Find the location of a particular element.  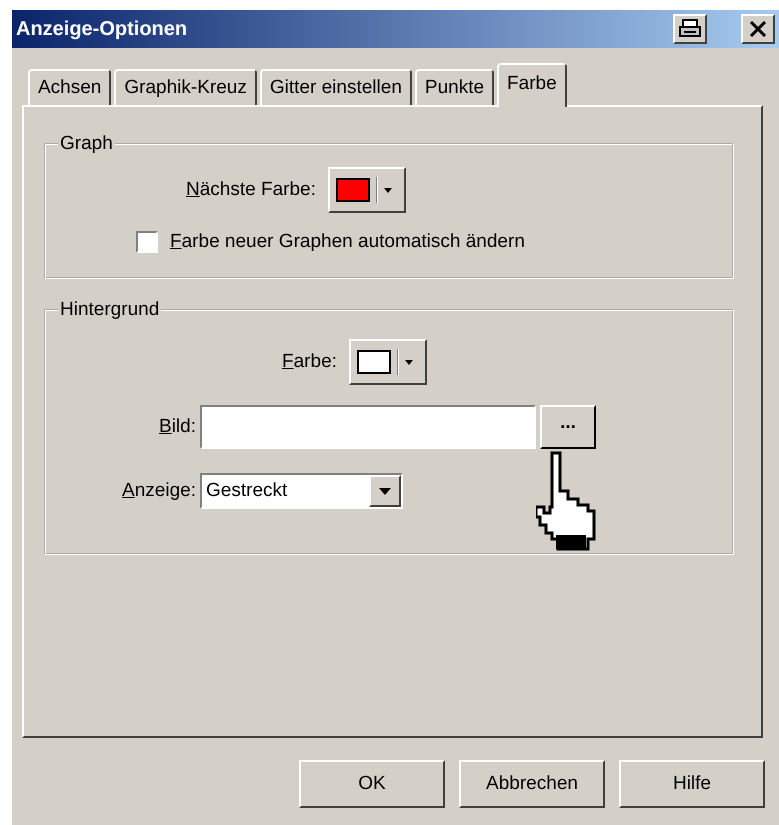

window-title: Anzeige-Optionen is located at coordinates (102, 29).